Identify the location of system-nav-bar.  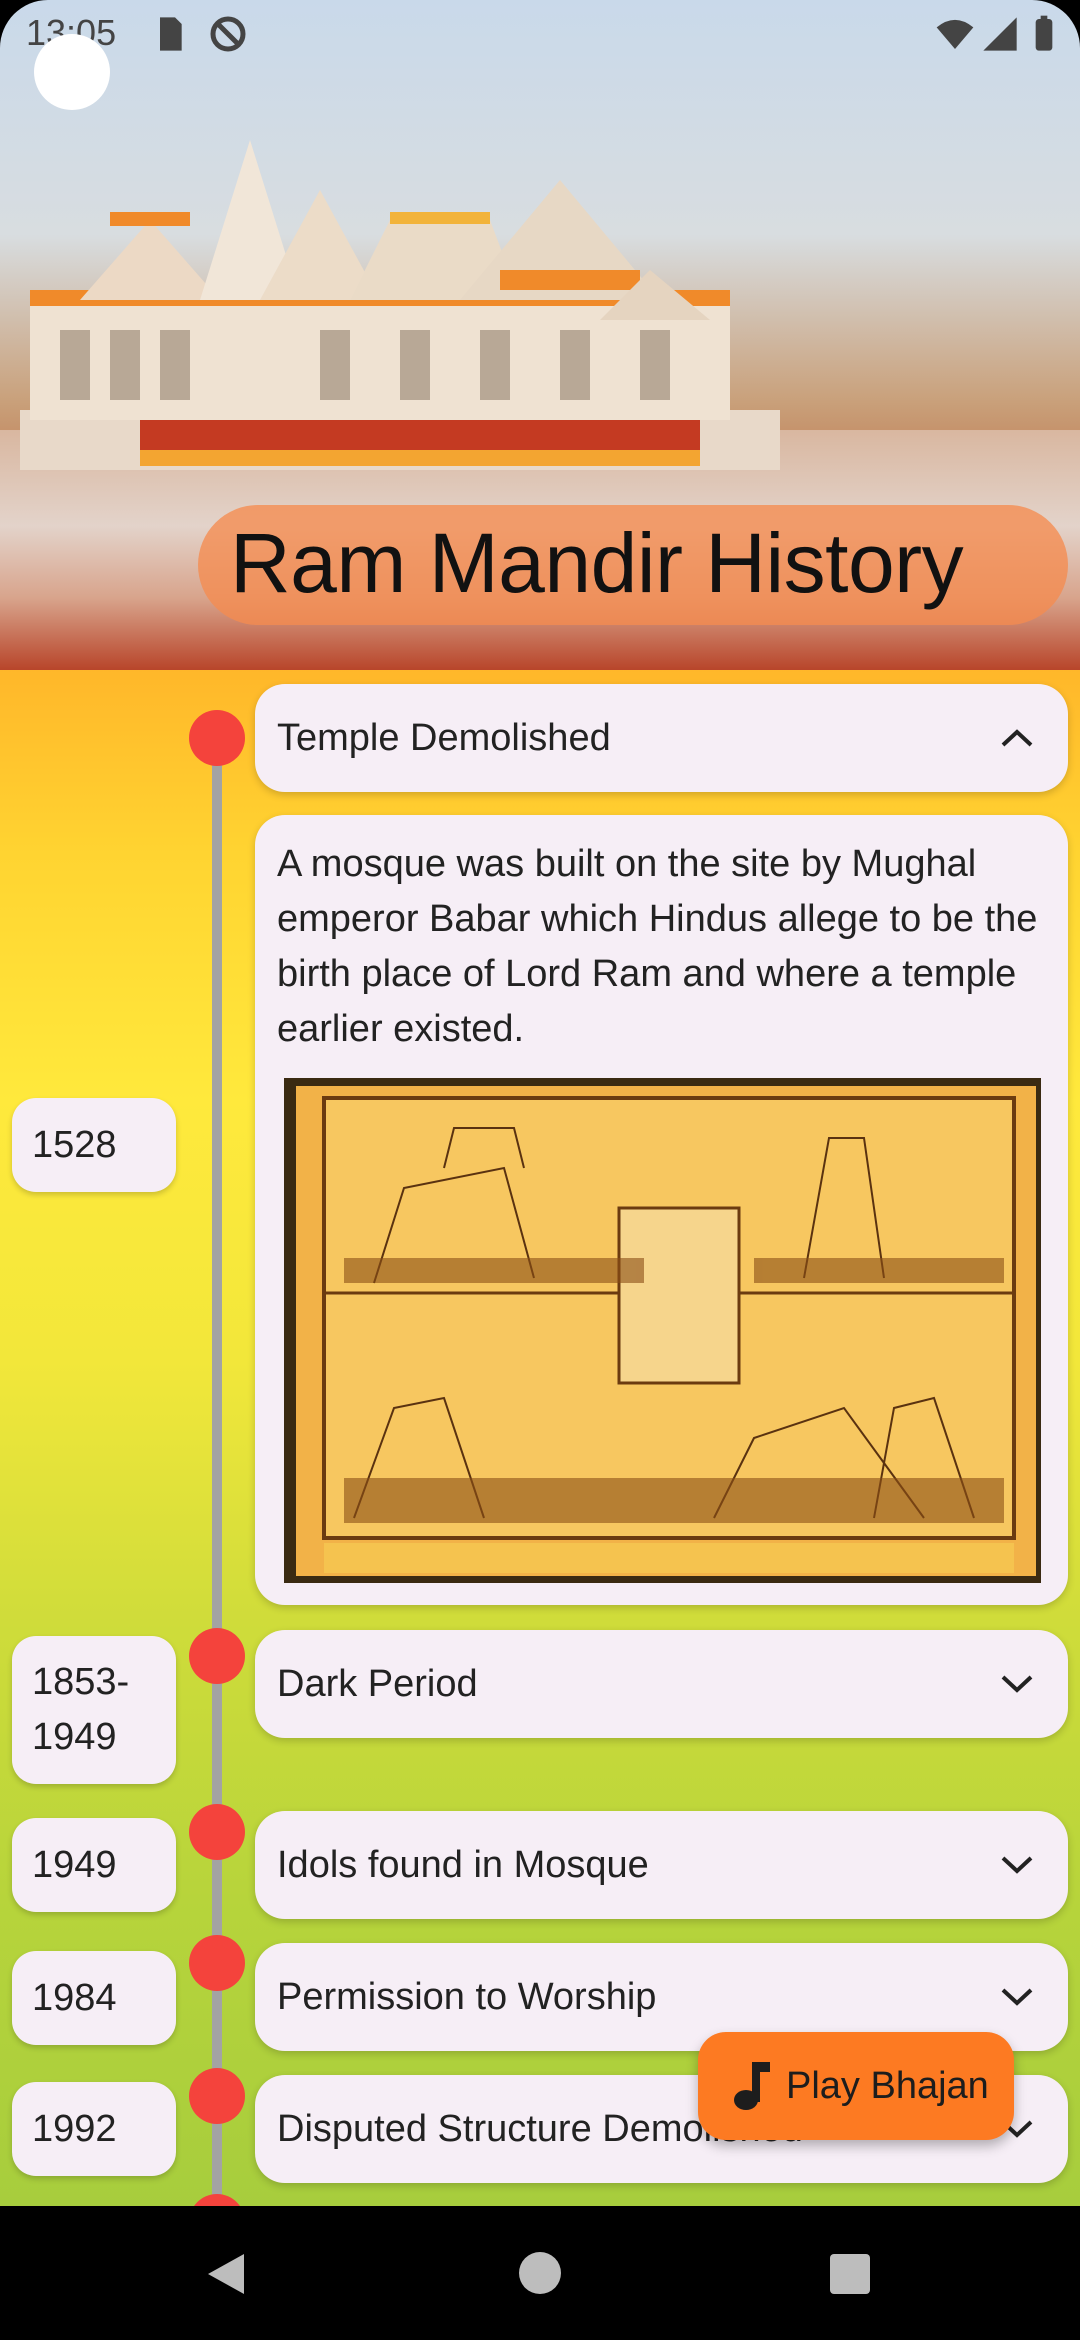
(540, 2273).